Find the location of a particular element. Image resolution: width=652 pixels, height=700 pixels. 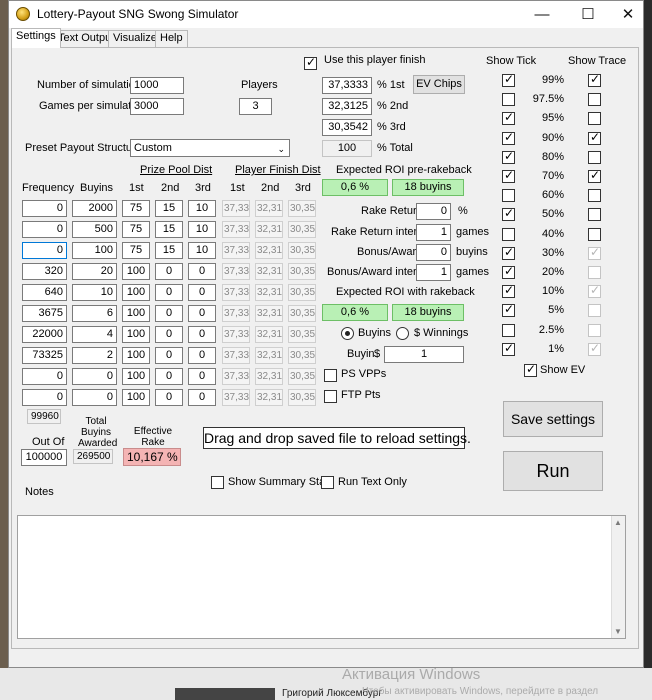

radio-buyins is located at coordinates (347, 333).